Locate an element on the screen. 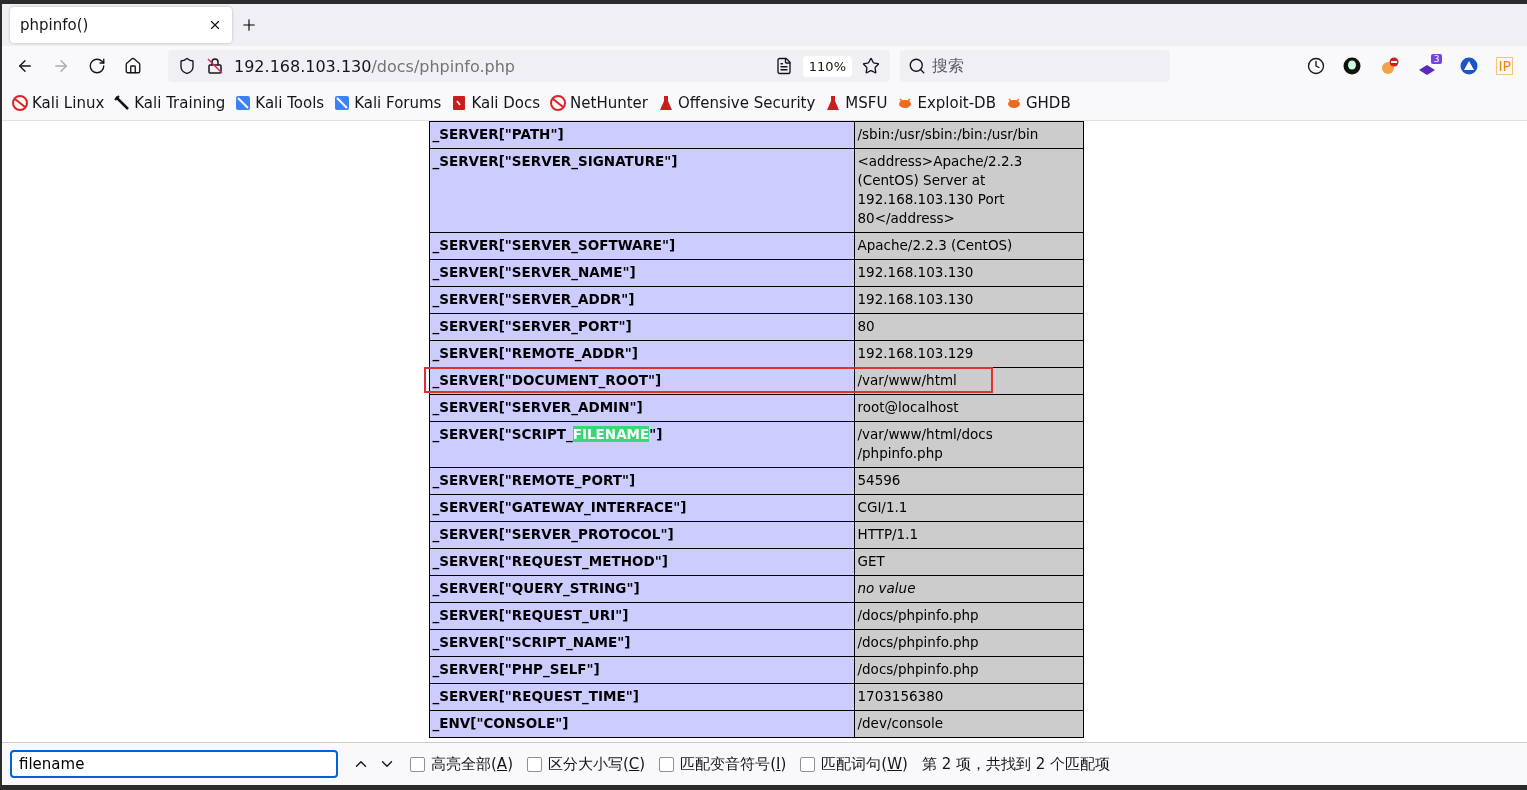  browser-tab: phpinfo() is located at coordinates (121, 25).